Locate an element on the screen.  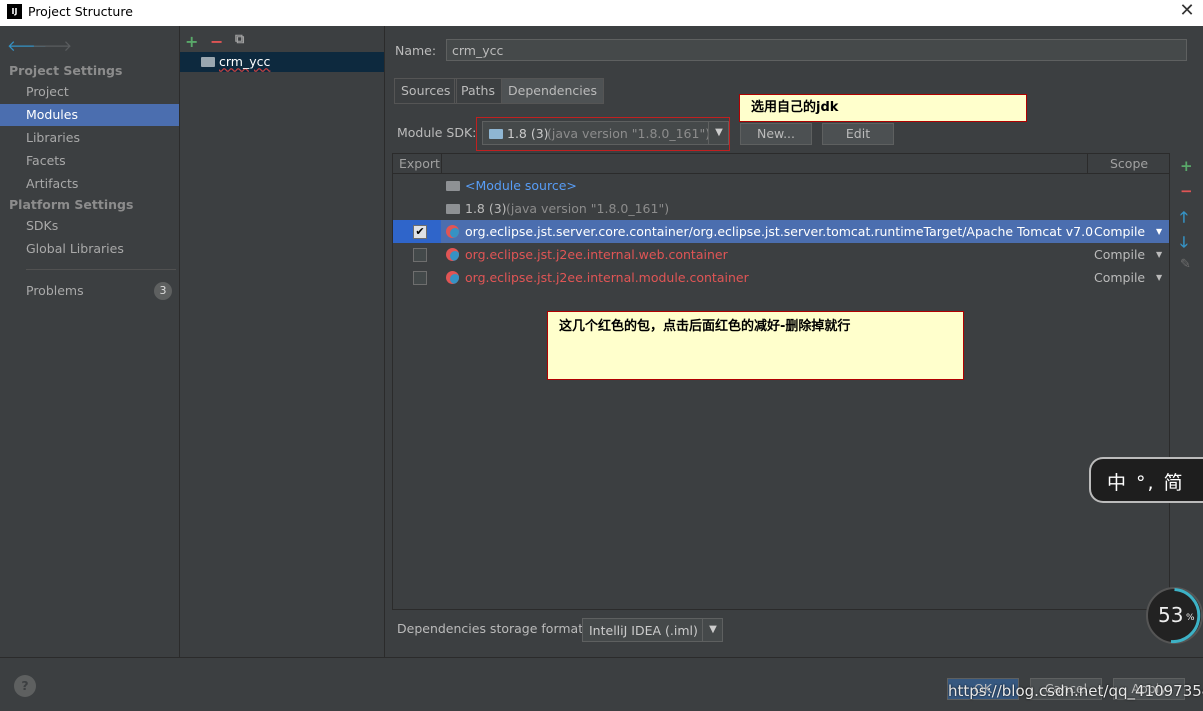
copy-icon: ⧉ is located at coordinates (239, 39).